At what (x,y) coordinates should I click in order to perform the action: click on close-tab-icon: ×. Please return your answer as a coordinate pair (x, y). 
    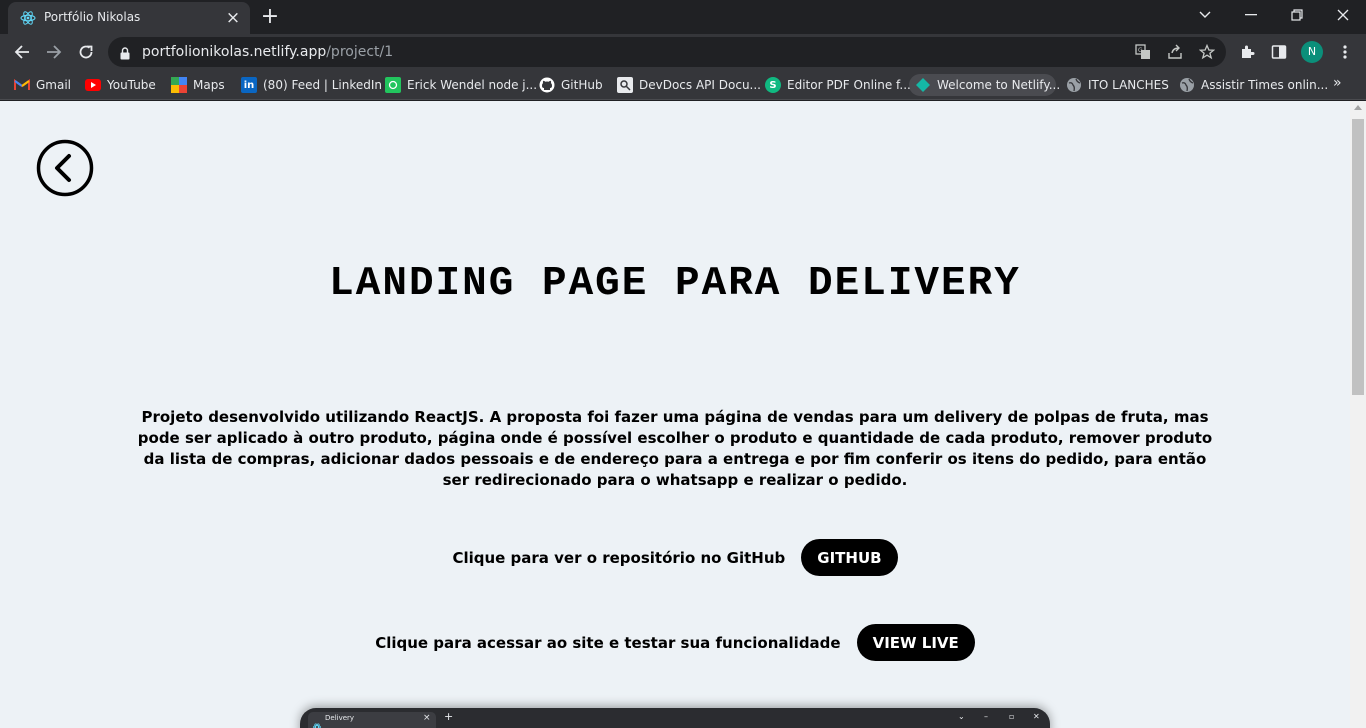
    Looking at the image, I should click on (233, 18).